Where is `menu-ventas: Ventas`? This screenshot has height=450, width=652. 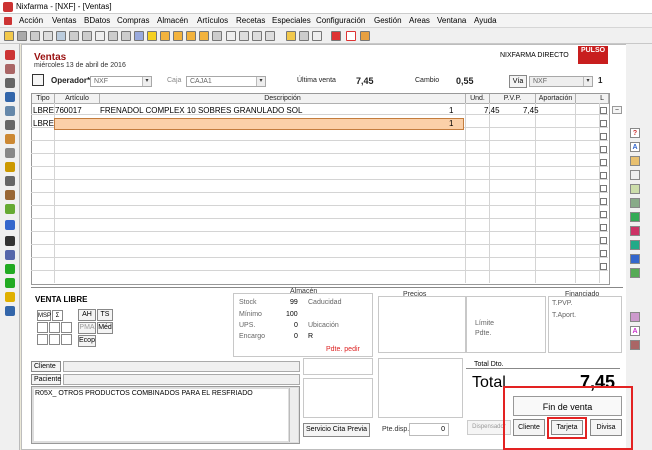
menu-ventas: Ventas is located at coordinates (64, 20).